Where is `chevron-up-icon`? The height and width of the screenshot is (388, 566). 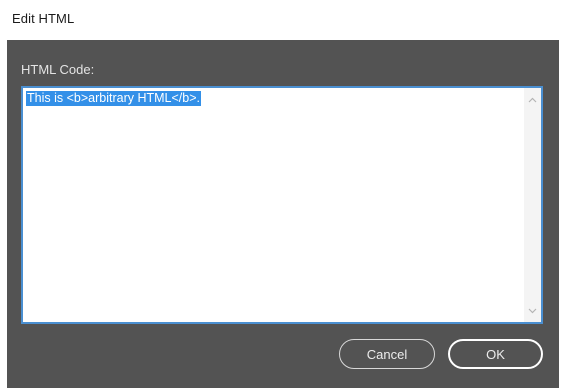
chevron-up-icon is located at coordinates (532, 99).